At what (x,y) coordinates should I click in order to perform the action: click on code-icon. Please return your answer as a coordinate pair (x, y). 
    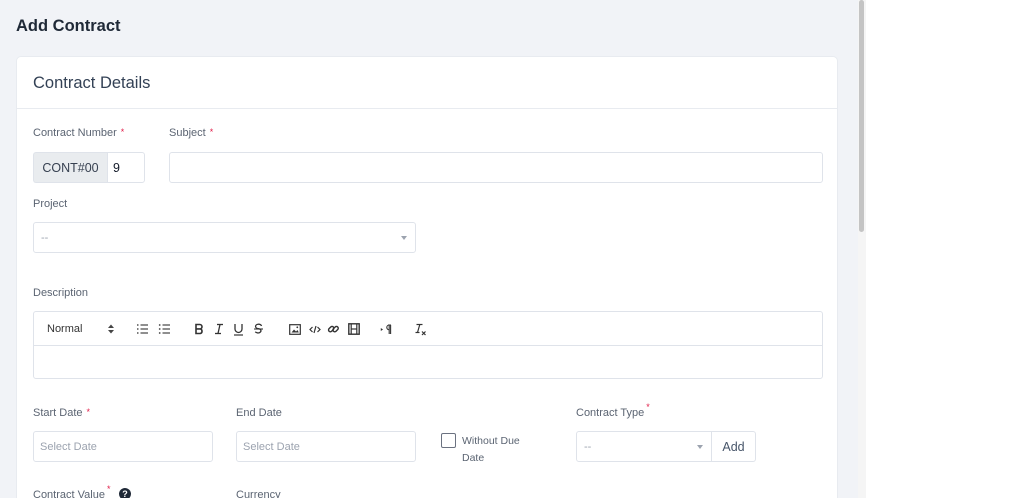
    Looking at the image, I should click on (315, 329).